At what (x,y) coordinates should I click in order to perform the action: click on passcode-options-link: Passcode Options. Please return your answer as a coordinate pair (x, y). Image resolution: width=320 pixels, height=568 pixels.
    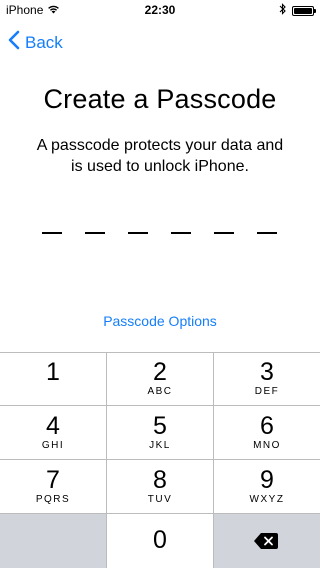
    Looking at the image, I should click on (160, 321).